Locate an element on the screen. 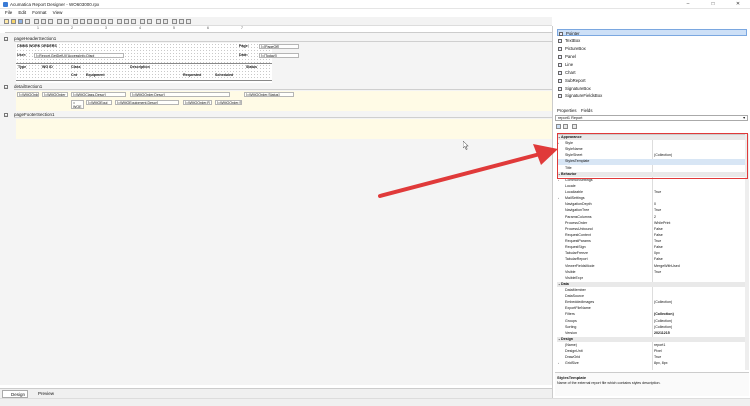 This screenshot has height=406, width=750. snap-icon is located at coordinates (181, 21).